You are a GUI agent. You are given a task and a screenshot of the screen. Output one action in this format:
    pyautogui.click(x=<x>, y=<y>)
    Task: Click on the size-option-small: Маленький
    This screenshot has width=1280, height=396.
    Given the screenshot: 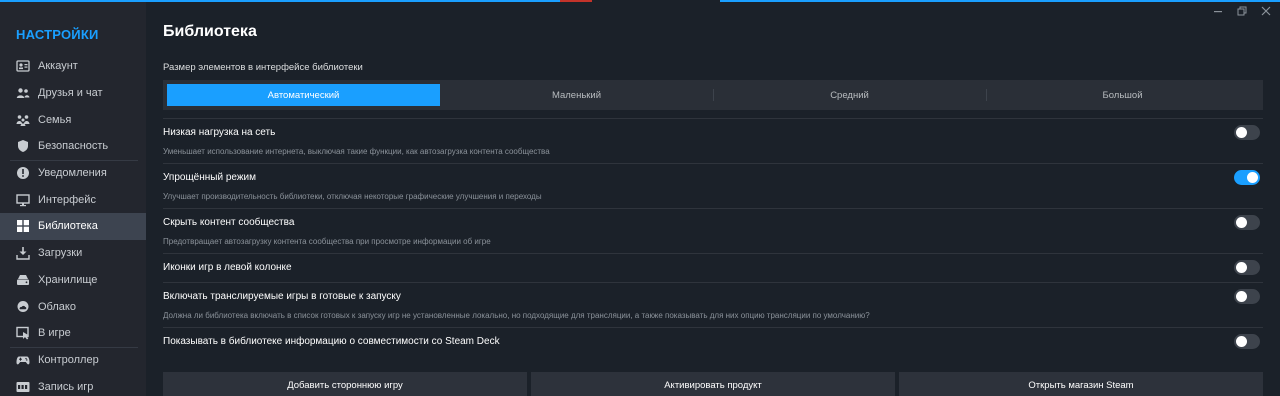 What is the action you would take?
    pyautogui.click(x=576, y=95)
    